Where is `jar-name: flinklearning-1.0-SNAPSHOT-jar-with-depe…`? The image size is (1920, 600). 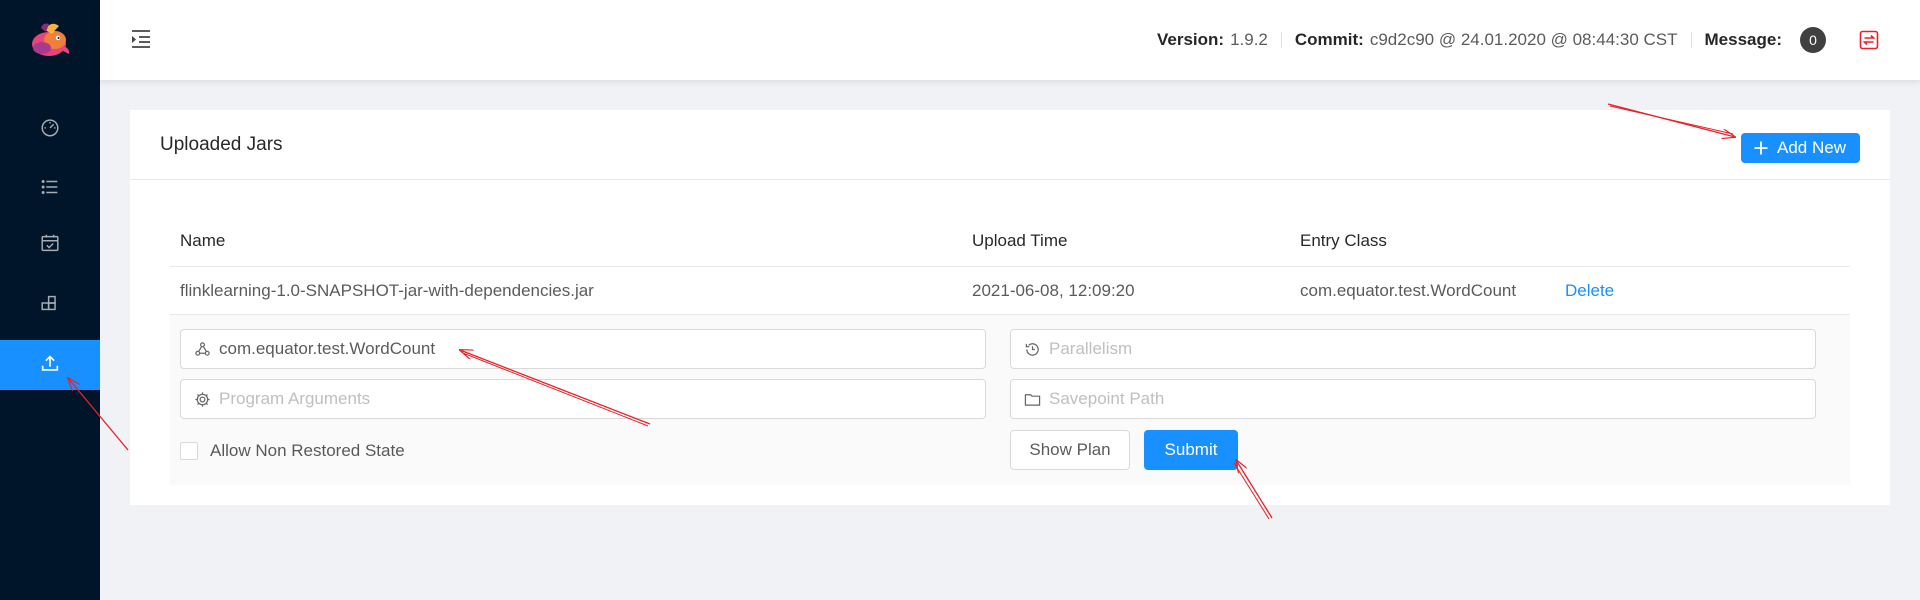 jar-name: flinklearning-1.0-SNAPSHOT-jar-with-depe… is located at coordinates (387, 290).